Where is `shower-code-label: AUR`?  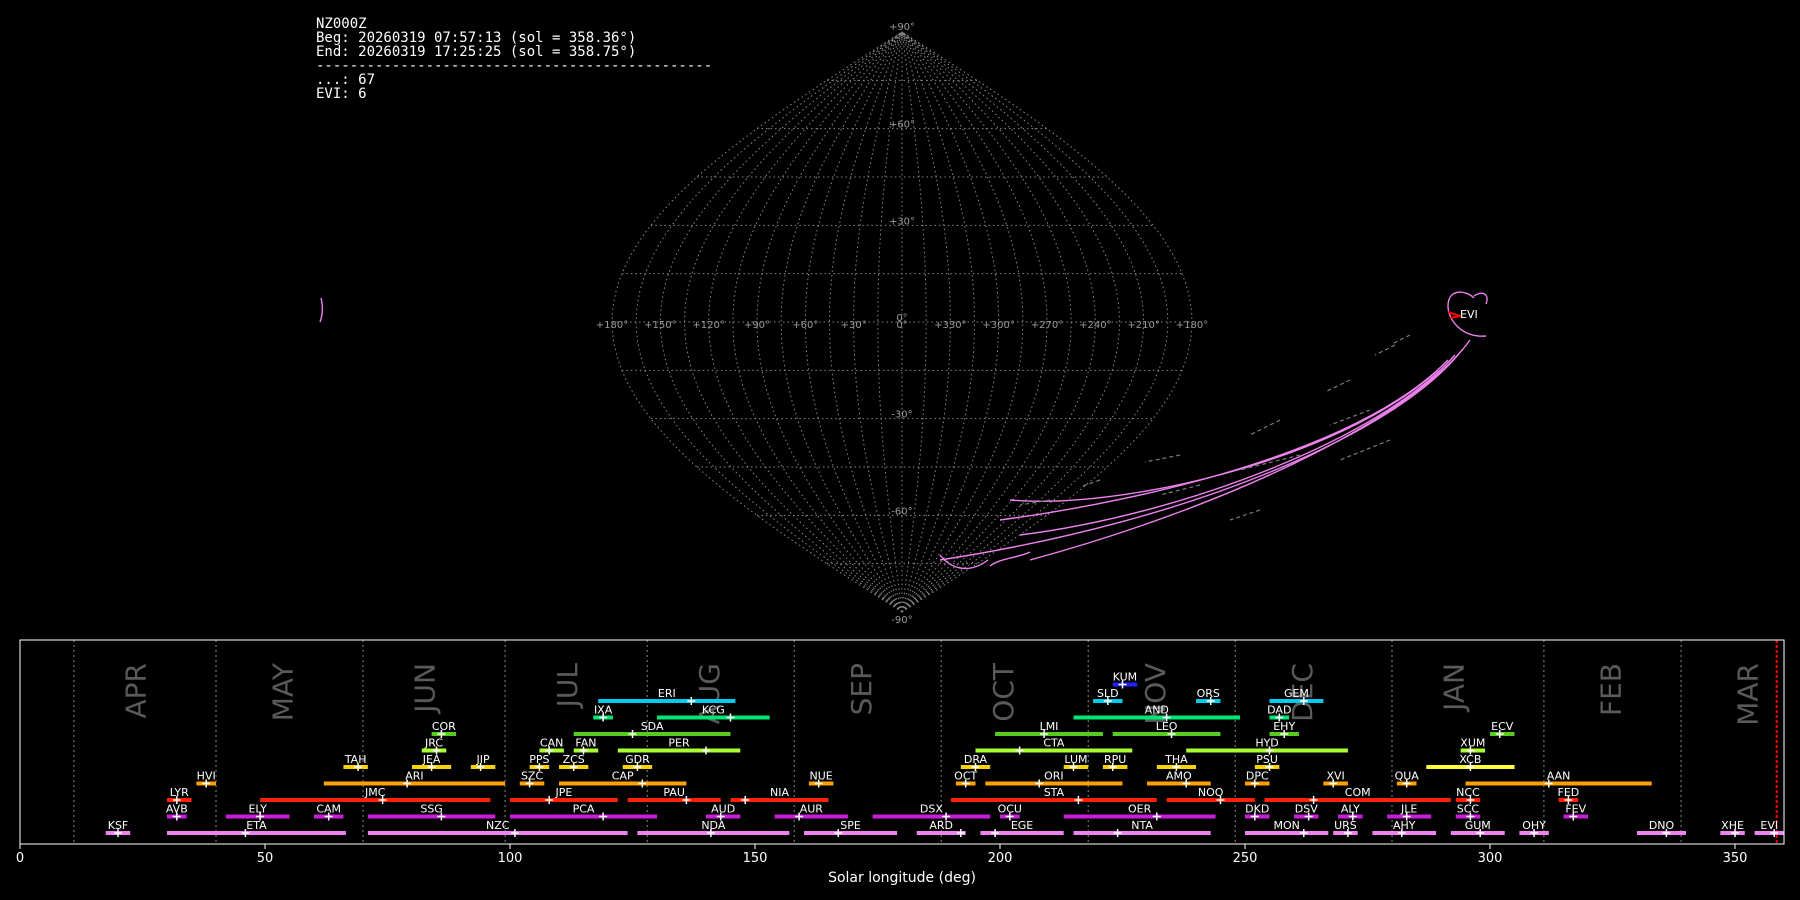 shower-code-label: AUR is located at coordinates (812, 809).